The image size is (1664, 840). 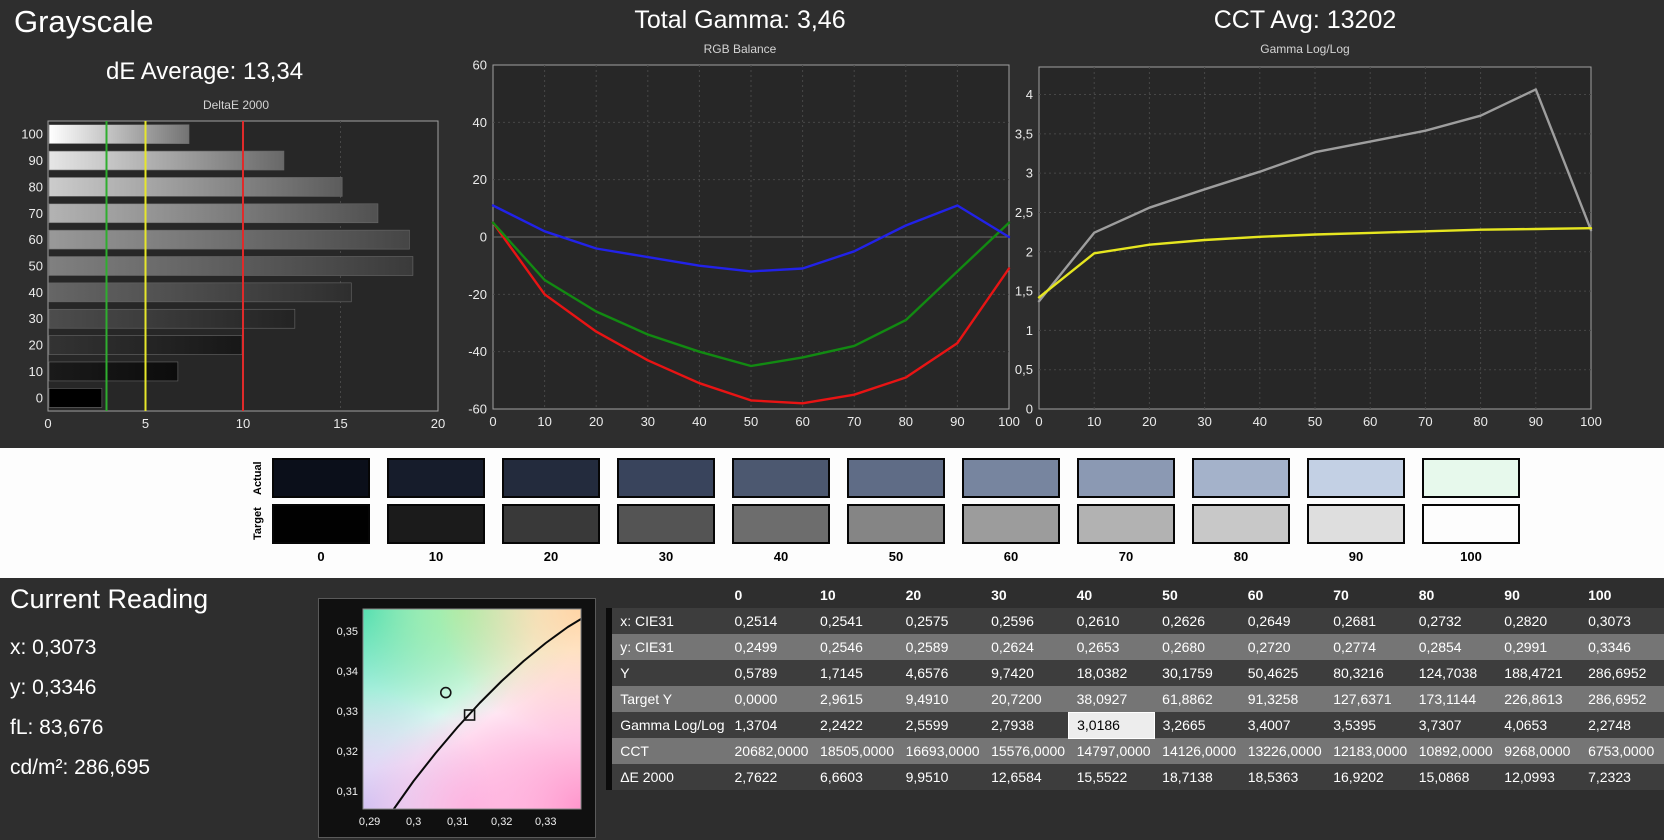 I want to click on table-cell: 0,2514, so click(x=769, y=621).